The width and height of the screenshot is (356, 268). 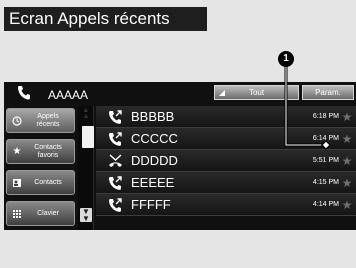 What do you see at coordinates (48, 182) in the screenshot?
I see `sidebar-item-label: Contacts` at bounding box center [48, 182].